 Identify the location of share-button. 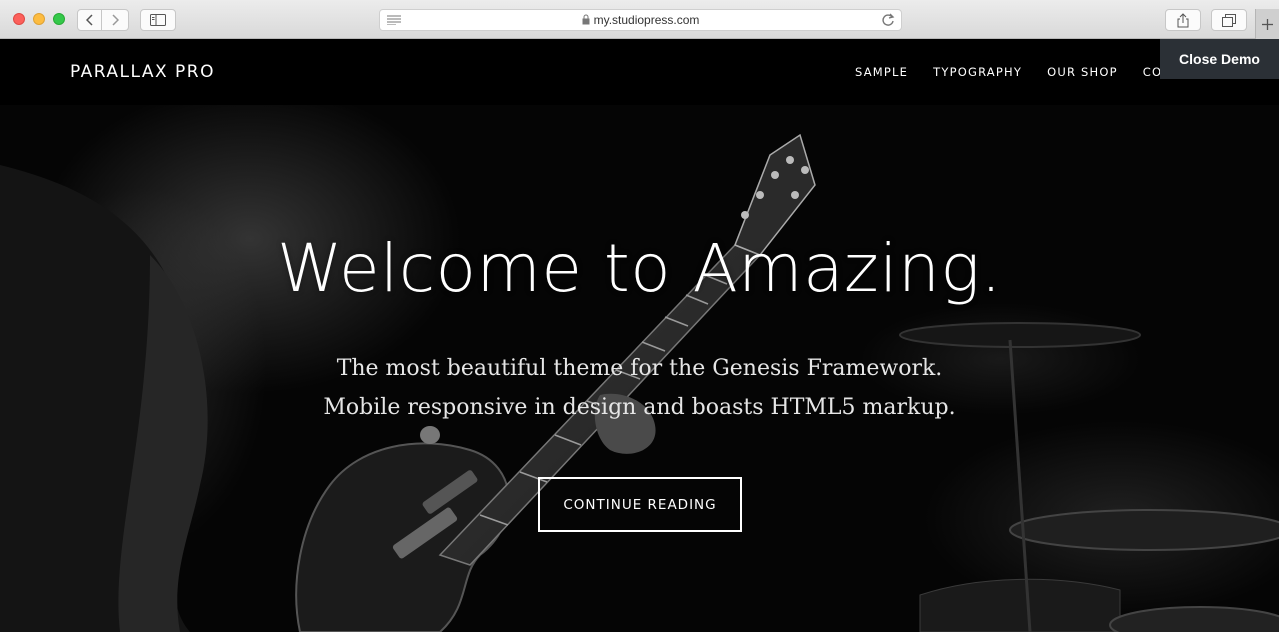
(1183, 20).